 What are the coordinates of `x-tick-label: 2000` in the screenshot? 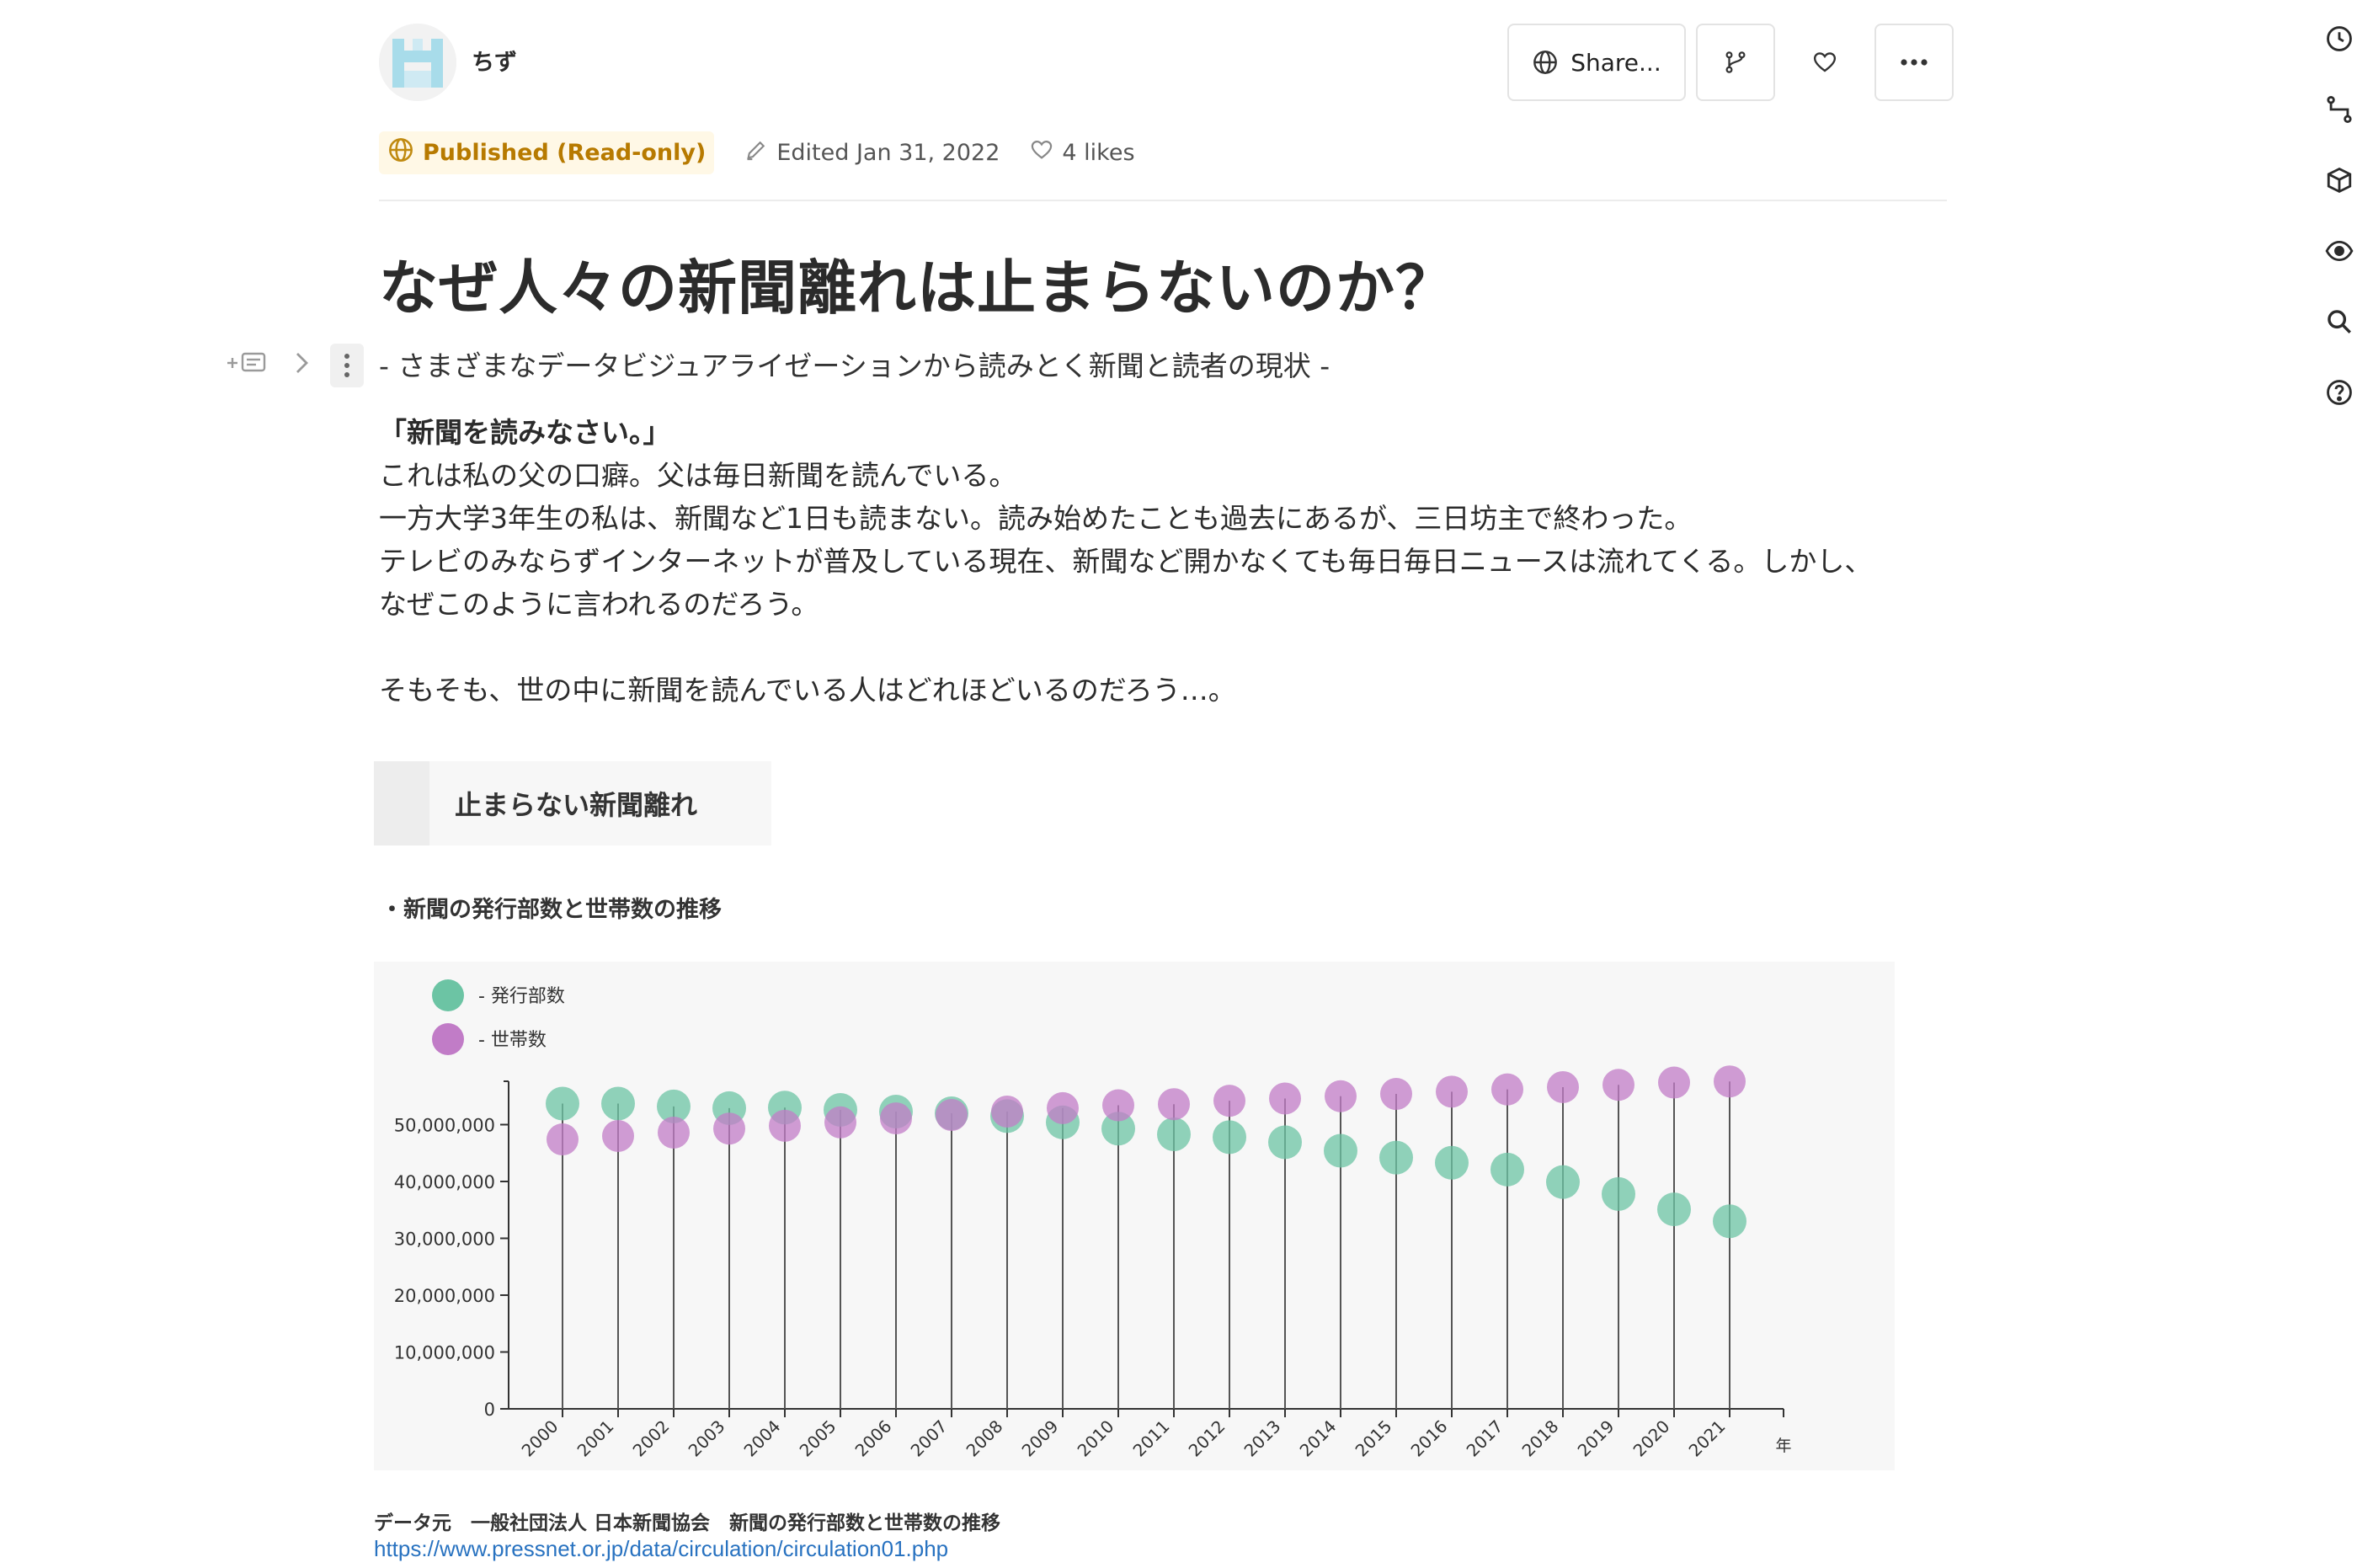 It's located at (540, 1438).